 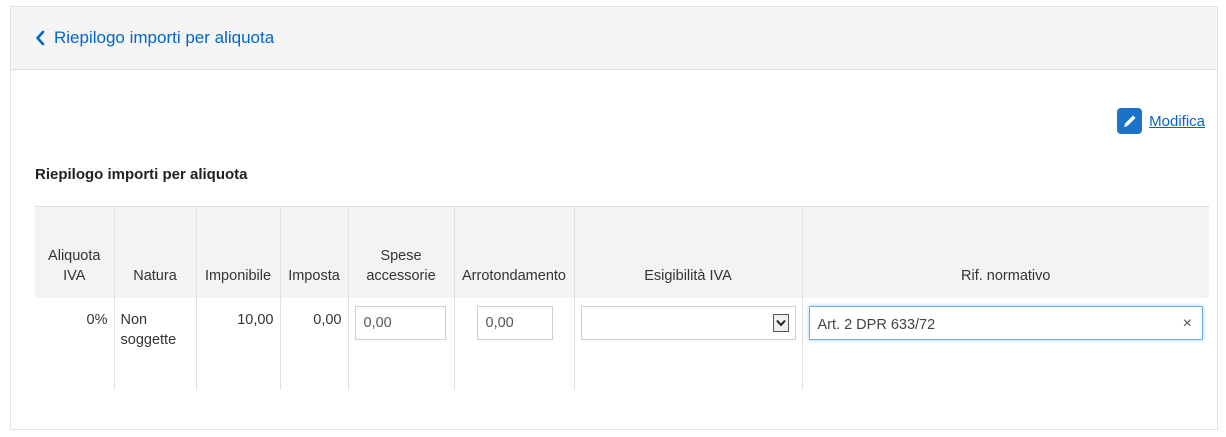 I want to click on pencil-icon, so click(x=1130, y=121).